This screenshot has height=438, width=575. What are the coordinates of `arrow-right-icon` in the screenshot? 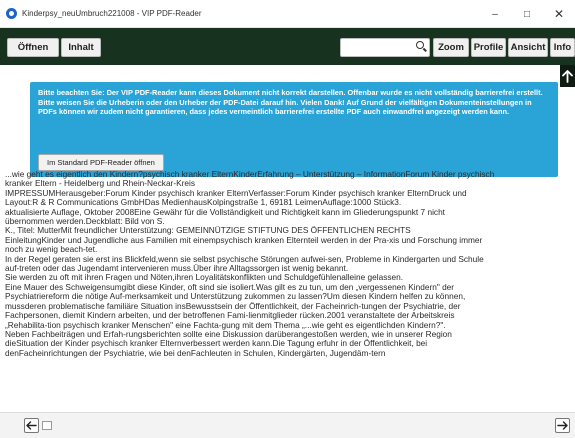 It's located at (562, 425).